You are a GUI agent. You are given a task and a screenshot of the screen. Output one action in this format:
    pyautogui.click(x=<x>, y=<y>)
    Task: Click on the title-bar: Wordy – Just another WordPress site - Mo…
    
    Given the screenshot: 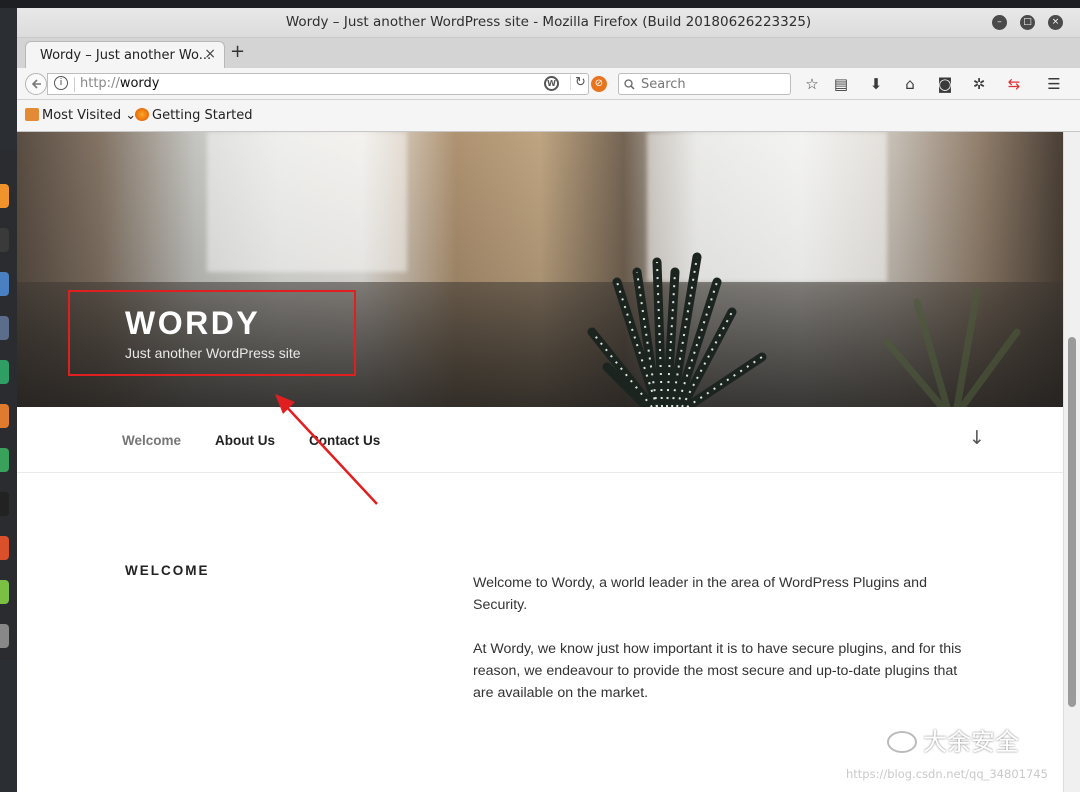 What is the action you would take?
    pyautogui.click(x=548, y=23)
    